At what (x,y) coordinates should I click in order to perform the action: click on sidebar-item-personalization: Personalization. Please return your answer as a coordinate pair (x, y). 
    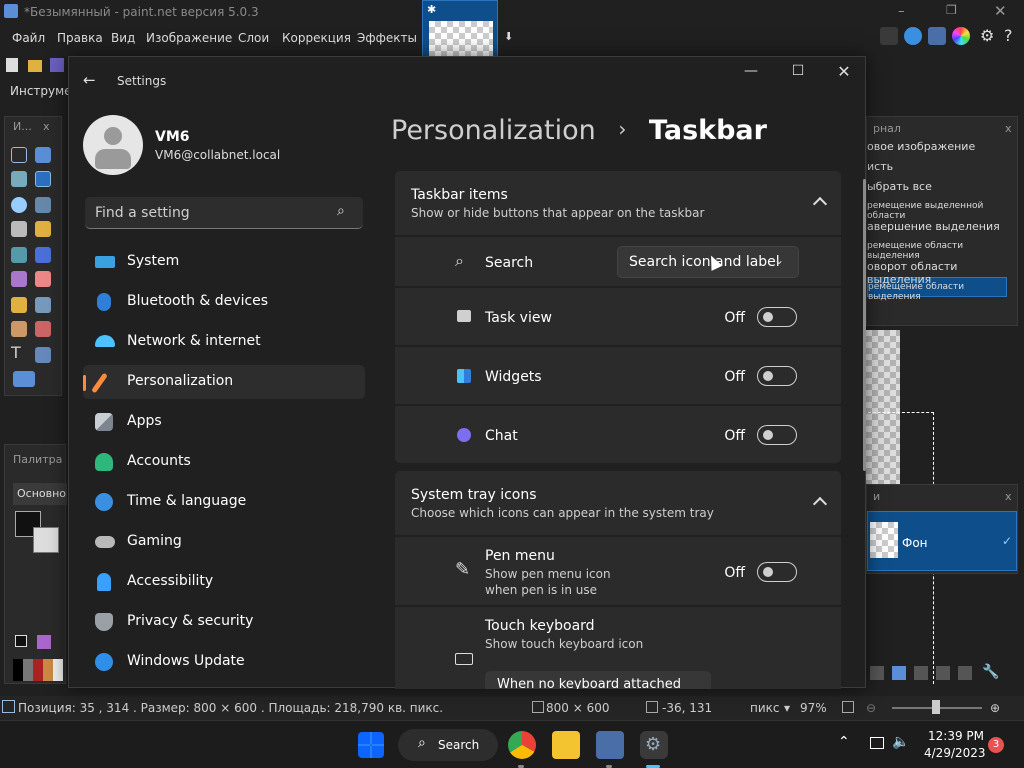
    Looking at the image, I should click on (224, 382).